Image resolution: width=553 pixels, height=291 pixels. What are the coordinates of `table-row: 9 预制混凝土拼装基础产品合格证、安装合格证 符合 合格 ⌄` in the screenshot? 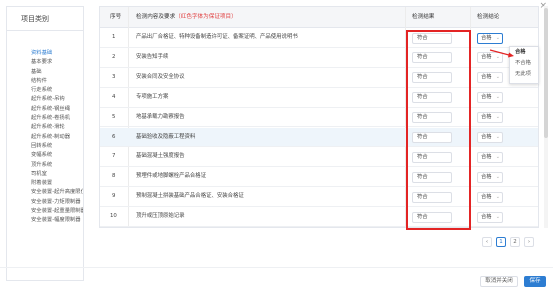 It's located at (319, 197).